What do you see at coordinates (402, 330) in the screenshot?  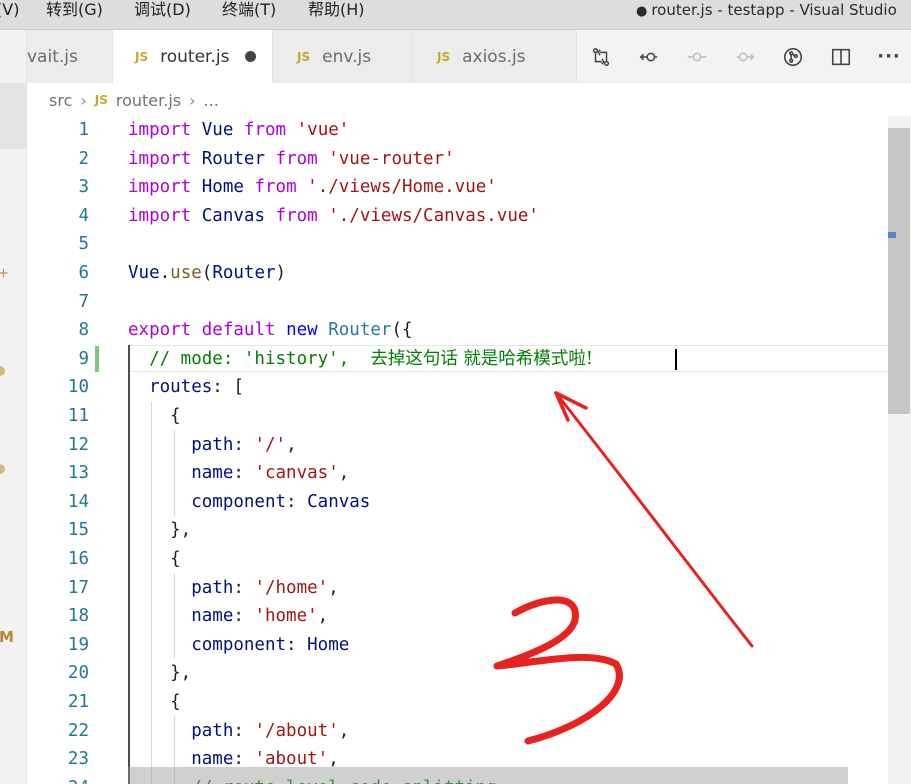 I see `code-token: ({` at bounding box center [402, 330].